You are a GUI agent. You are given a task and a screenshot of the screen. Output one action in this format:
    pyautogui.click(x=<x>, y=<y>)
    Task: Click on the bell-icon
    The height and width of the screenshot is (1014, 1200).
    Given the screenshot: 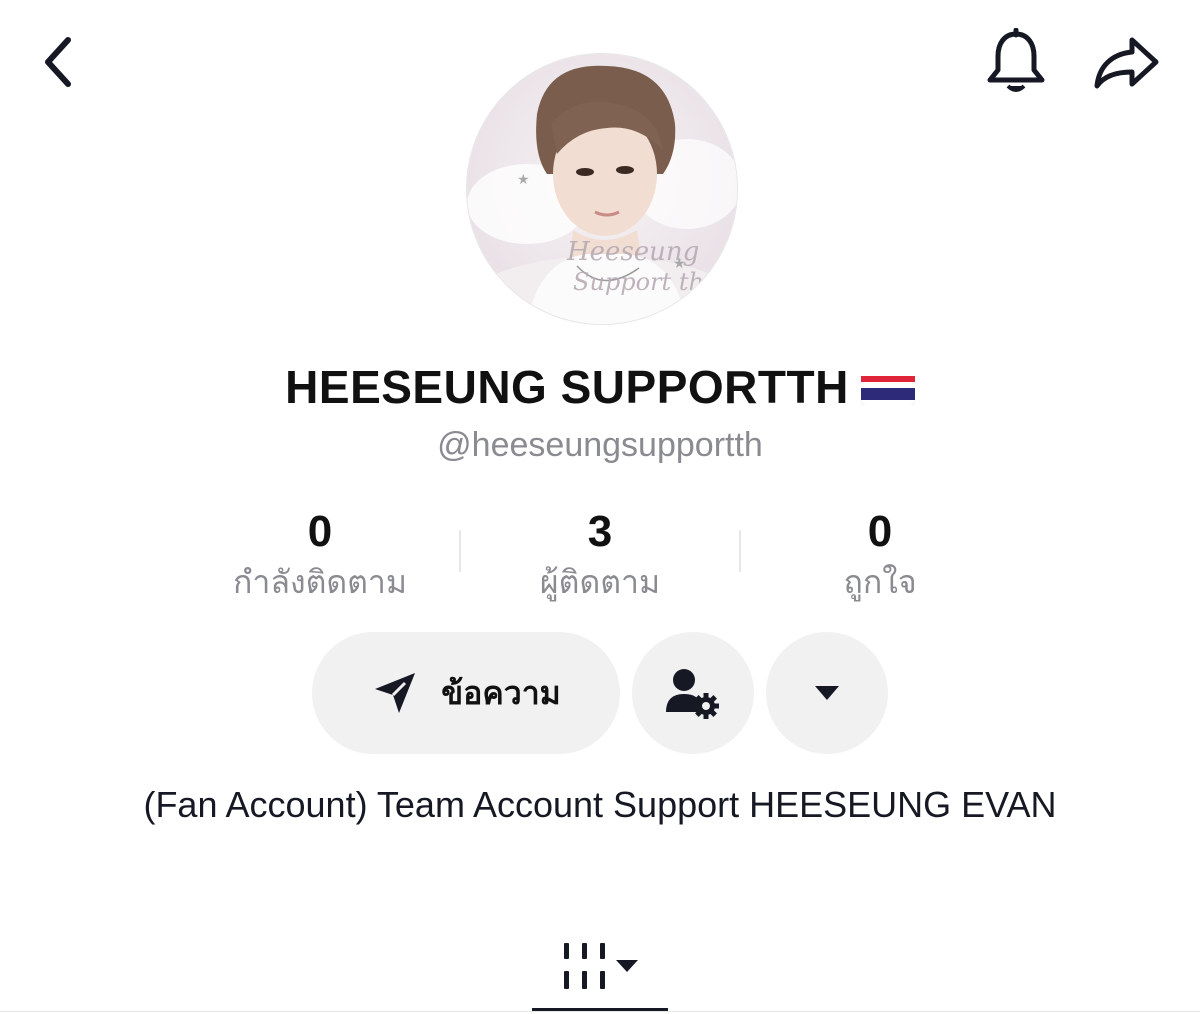 What is the action you would take?
    pyautogui.click(x=1016, y=60)
    